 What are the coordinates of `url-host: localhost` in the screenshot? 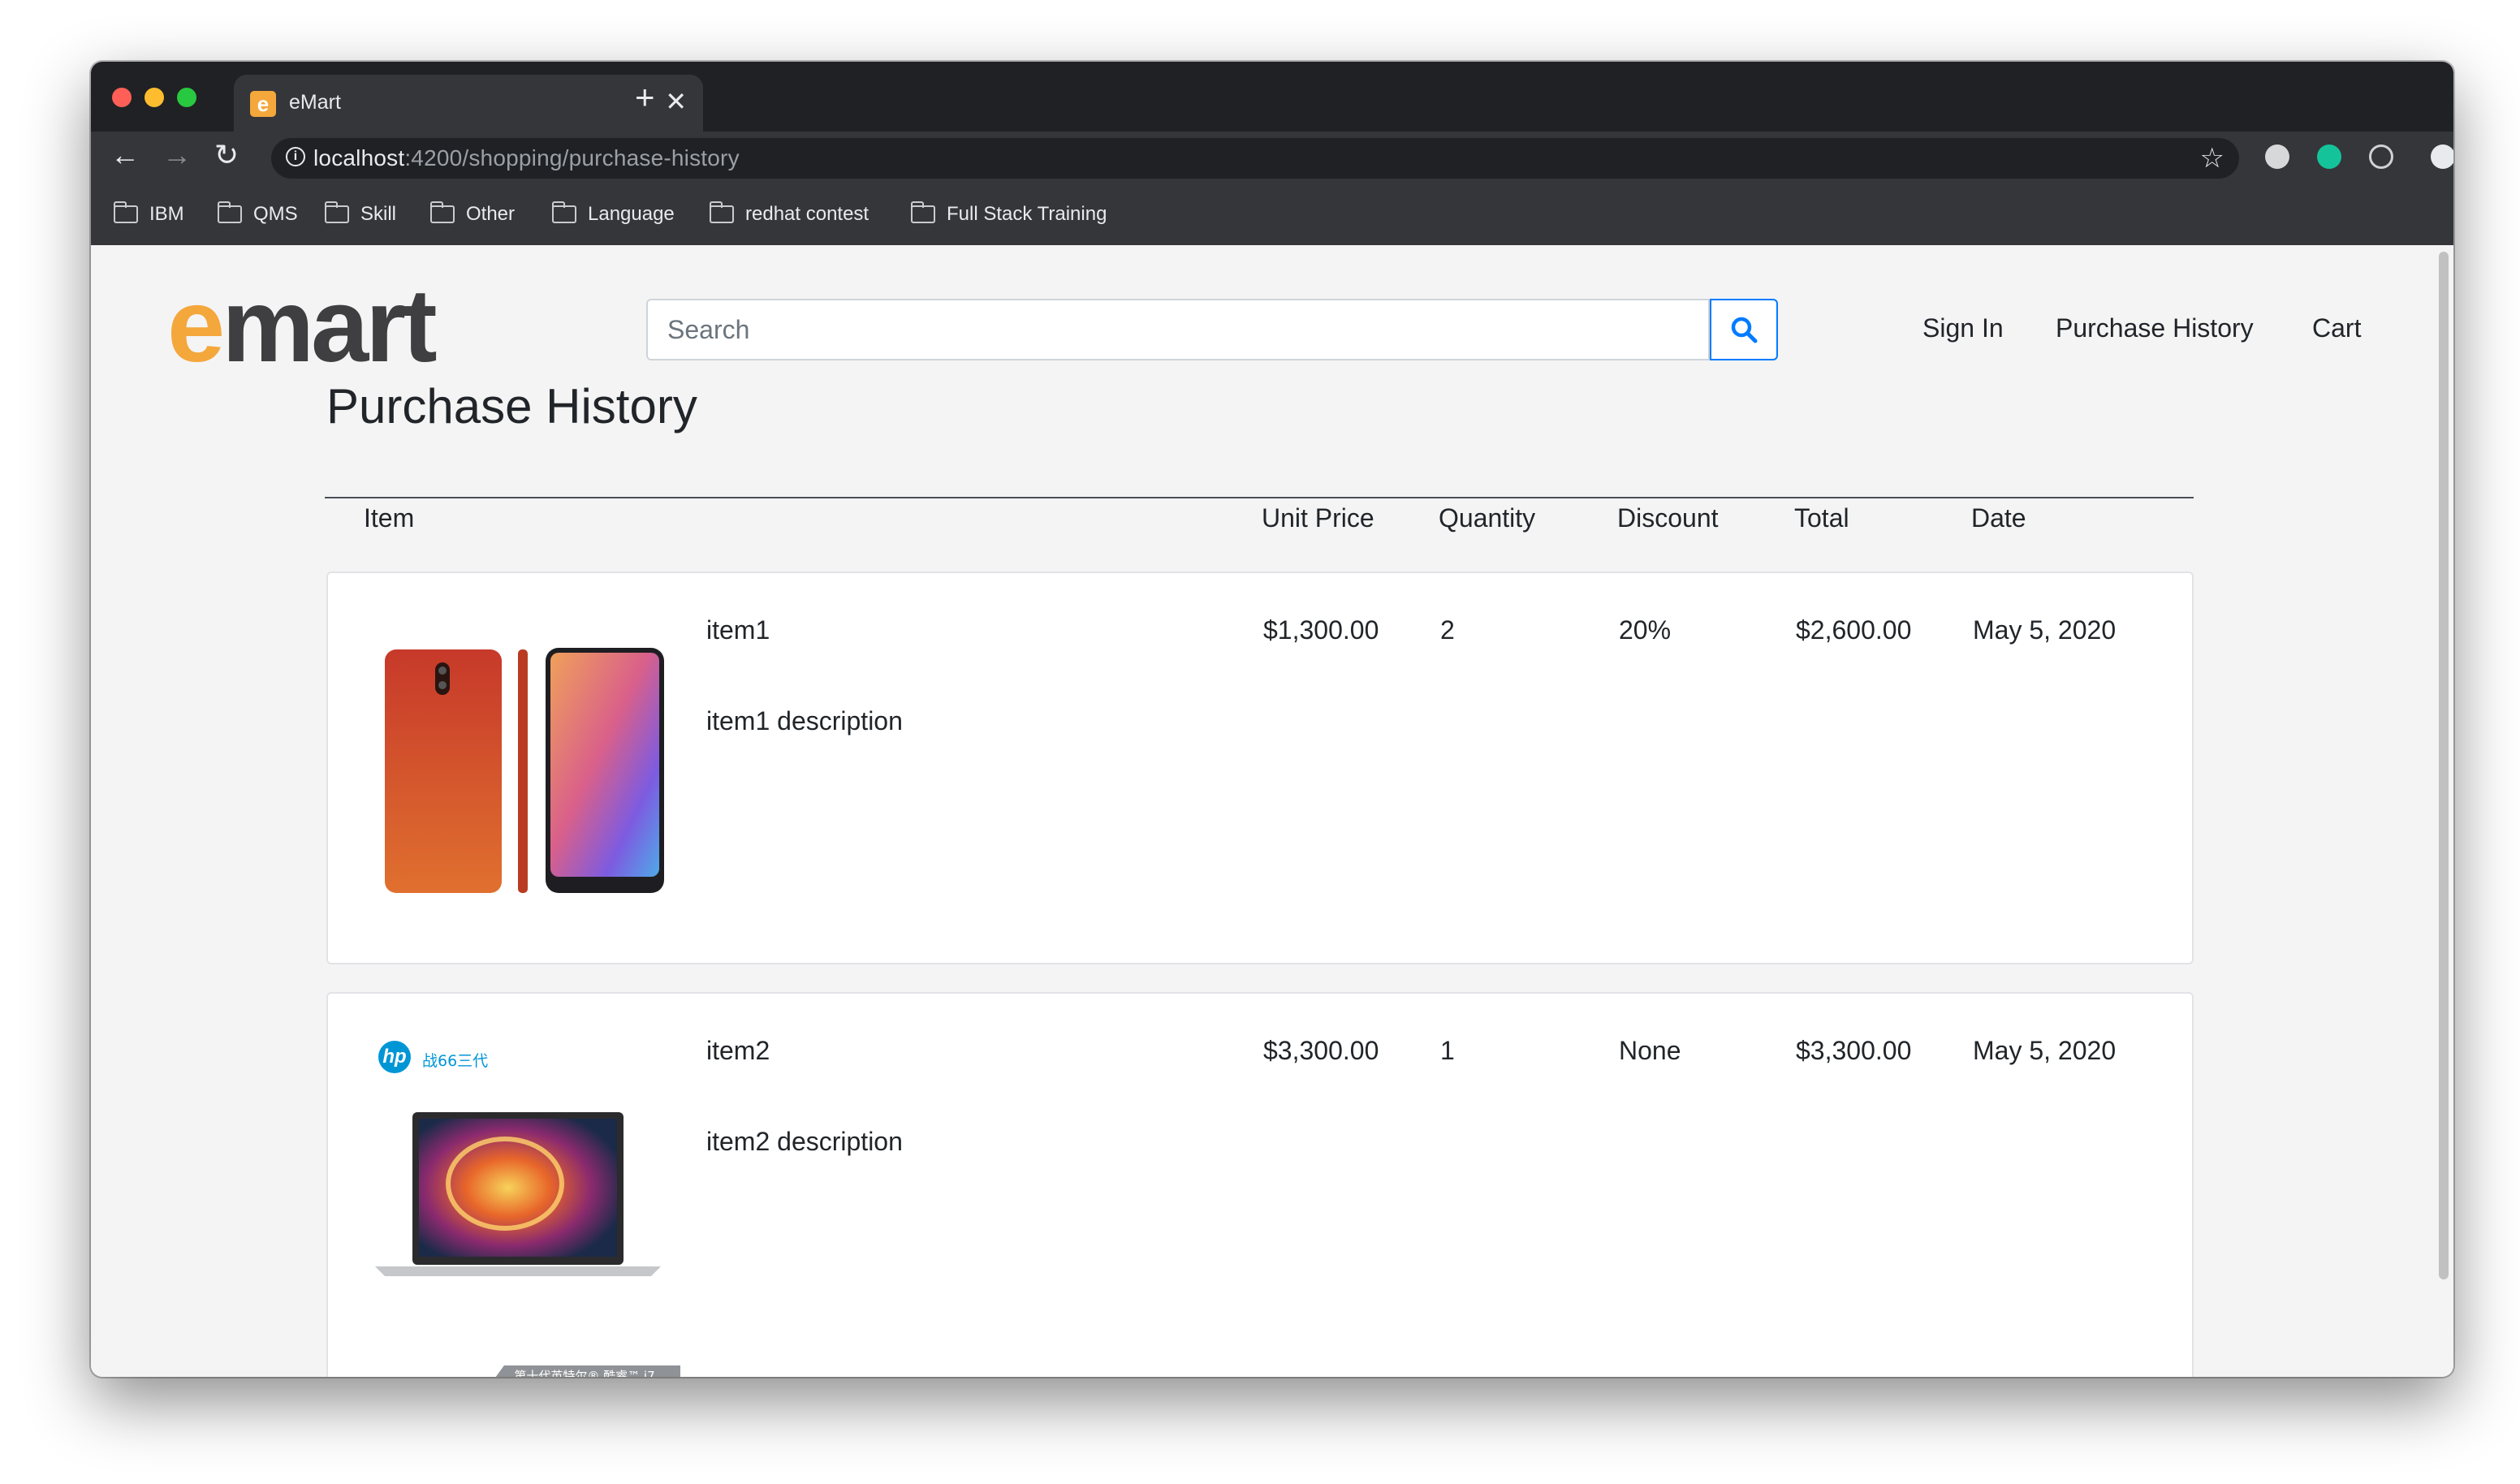 It's located at (359, 157).